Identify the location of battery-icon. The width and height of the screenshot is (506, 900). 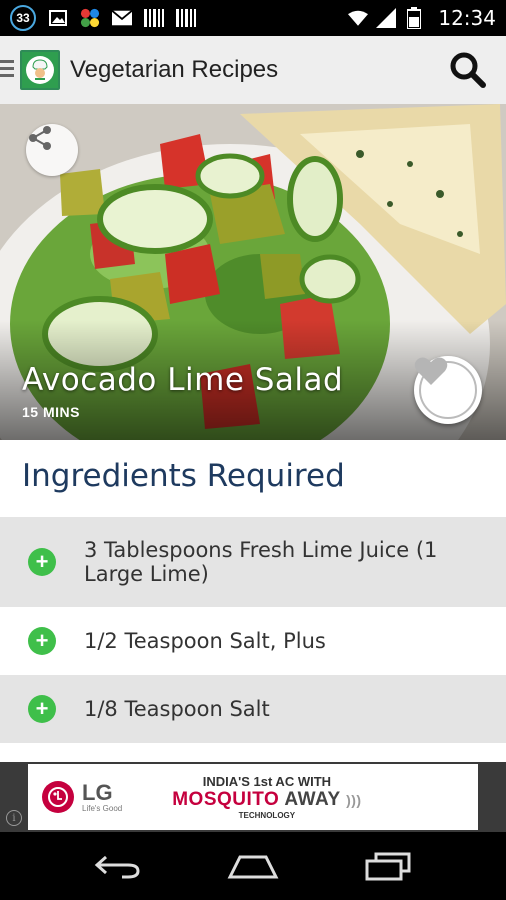
(414, 18).